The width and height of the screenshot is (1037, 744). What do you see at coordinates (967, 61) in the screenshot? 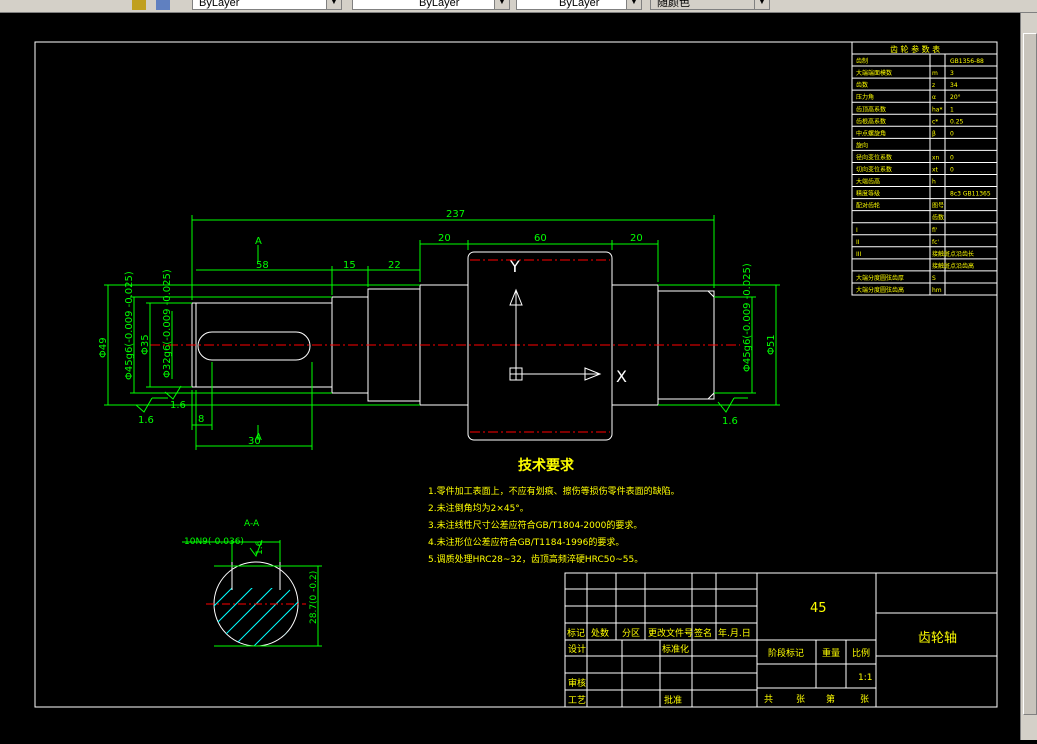
I see `gear-table-cell: GB1356-88` at bounding box center [967, 61].